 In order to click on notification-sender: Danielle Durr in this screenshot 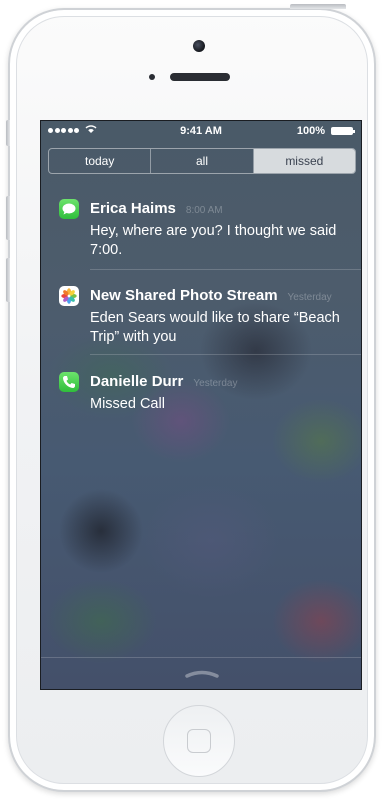, I will do `click(137, 381)`.